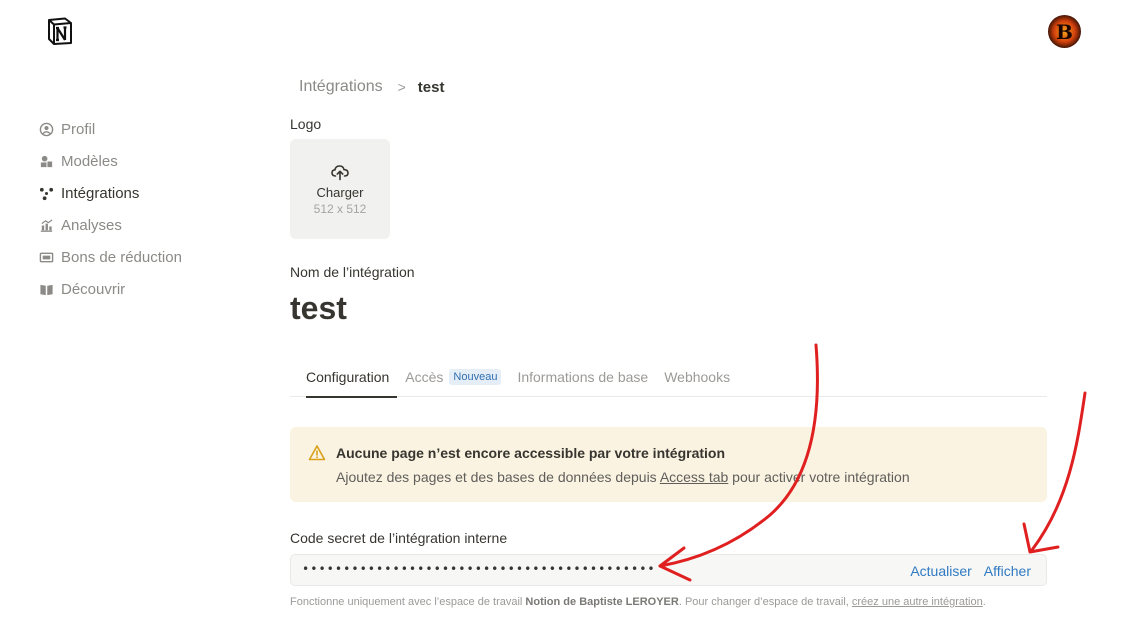 This screenshot has height=623, width=1124. What do you see at coordinates (138, 129) in the screenshot?
I see `sidebar-item-profil: Profil` at bounding box center [138, 129].